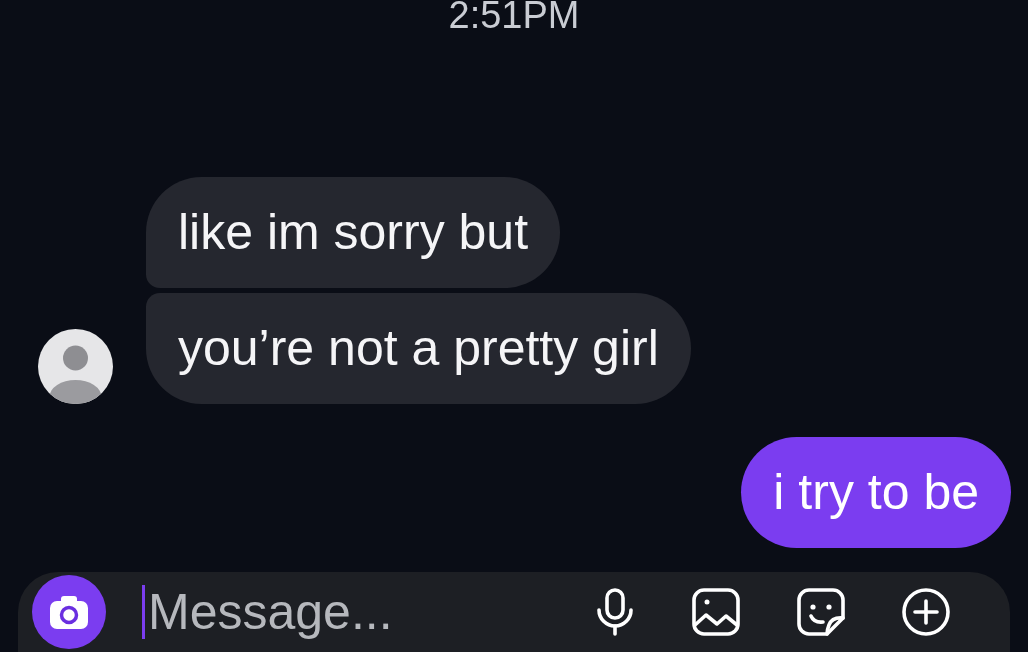 The width and height of the screenshot is (1028, 652). What do you see at coordinates (418, 348) in the screenshot?
I see `received-message: you’re not a pretty girl` at bounding box center [418, 348].